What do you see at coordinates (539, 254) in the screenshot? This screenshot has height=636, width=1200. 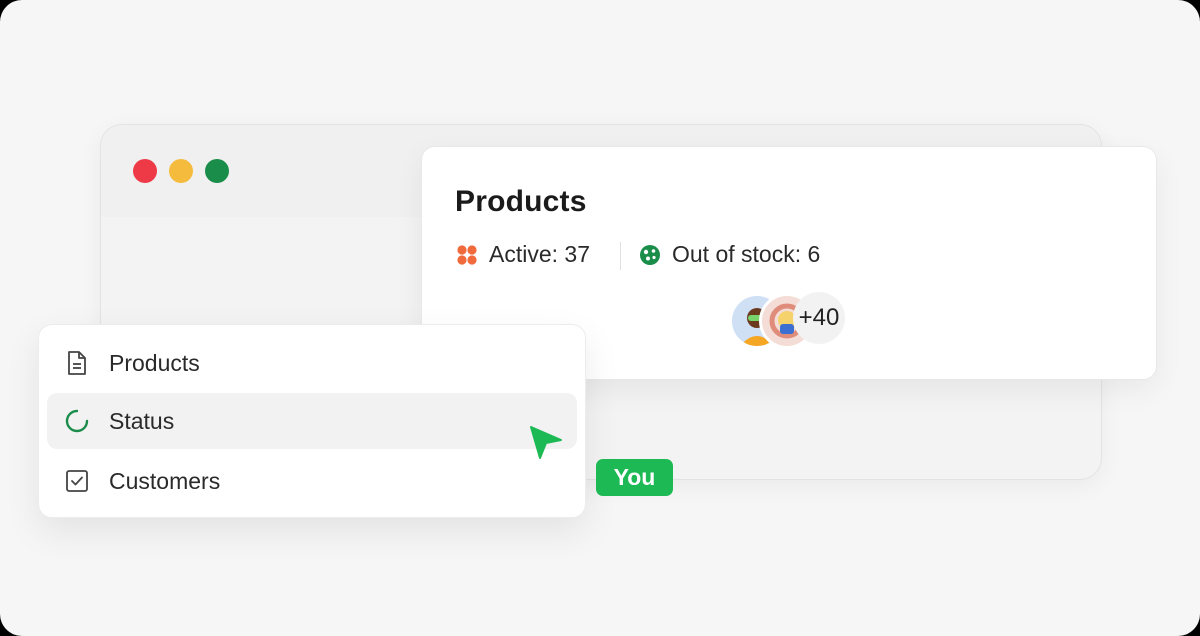 I see `active-count-label: Active: 37` at bounding box center [539, 254].